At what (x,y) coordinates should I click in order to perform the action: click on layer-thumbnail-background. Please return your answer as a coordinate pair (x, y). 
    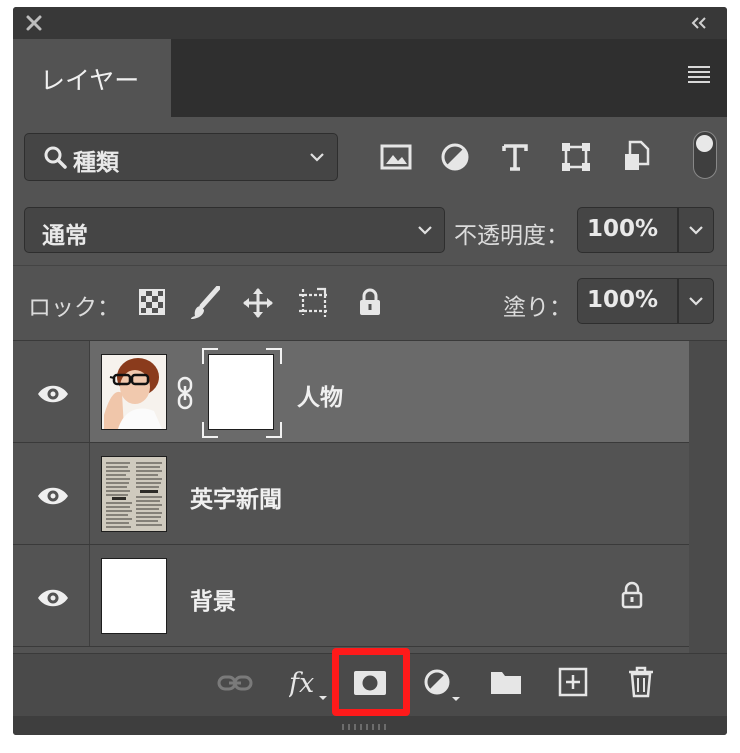
    Looking at the image, I should click on (134, 596).